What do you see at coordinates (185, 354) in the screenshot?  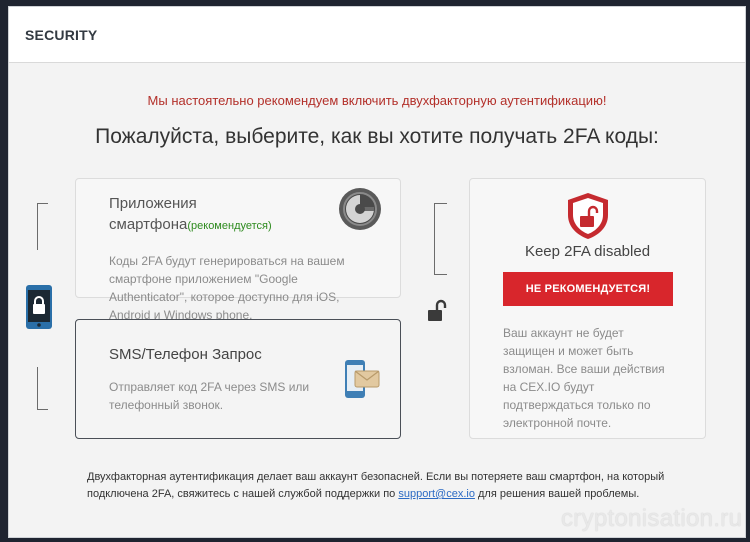 I see `sms-option-title: SMS/Телефон Запрос` at bounding box center [185, 354].